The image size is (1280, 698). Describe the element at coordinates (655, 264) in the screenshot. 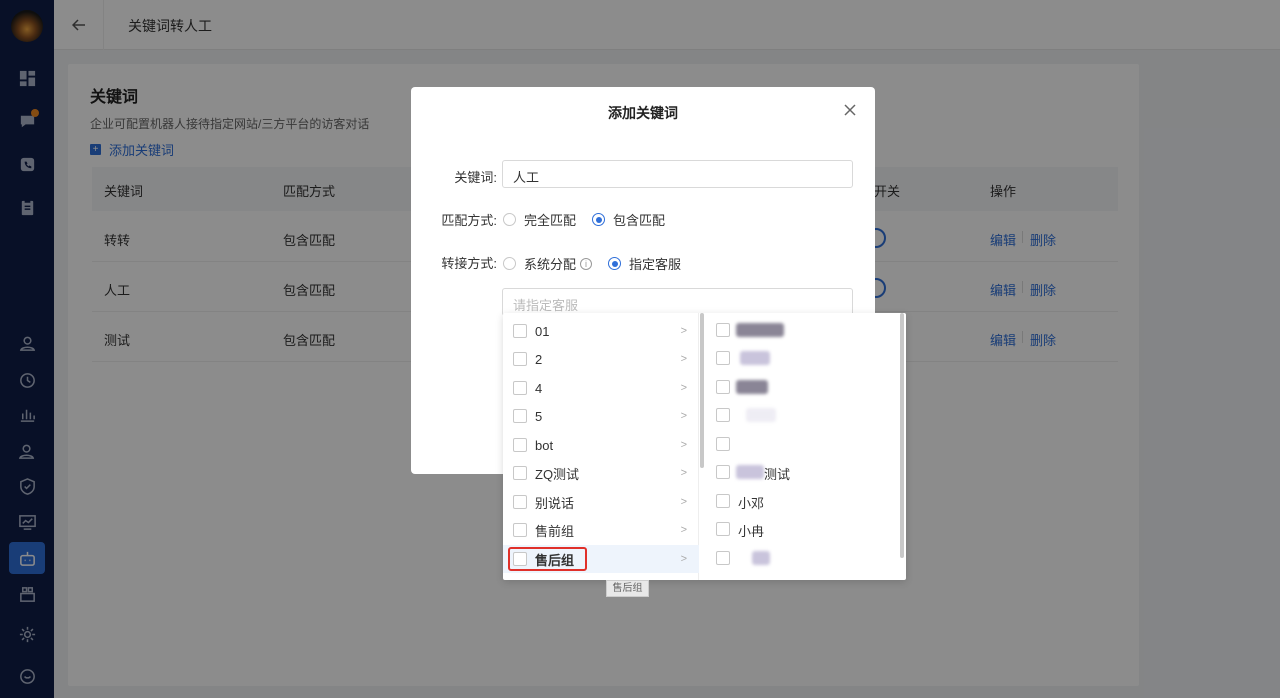

I see `radio-specific-label: 指定客服` at that location.